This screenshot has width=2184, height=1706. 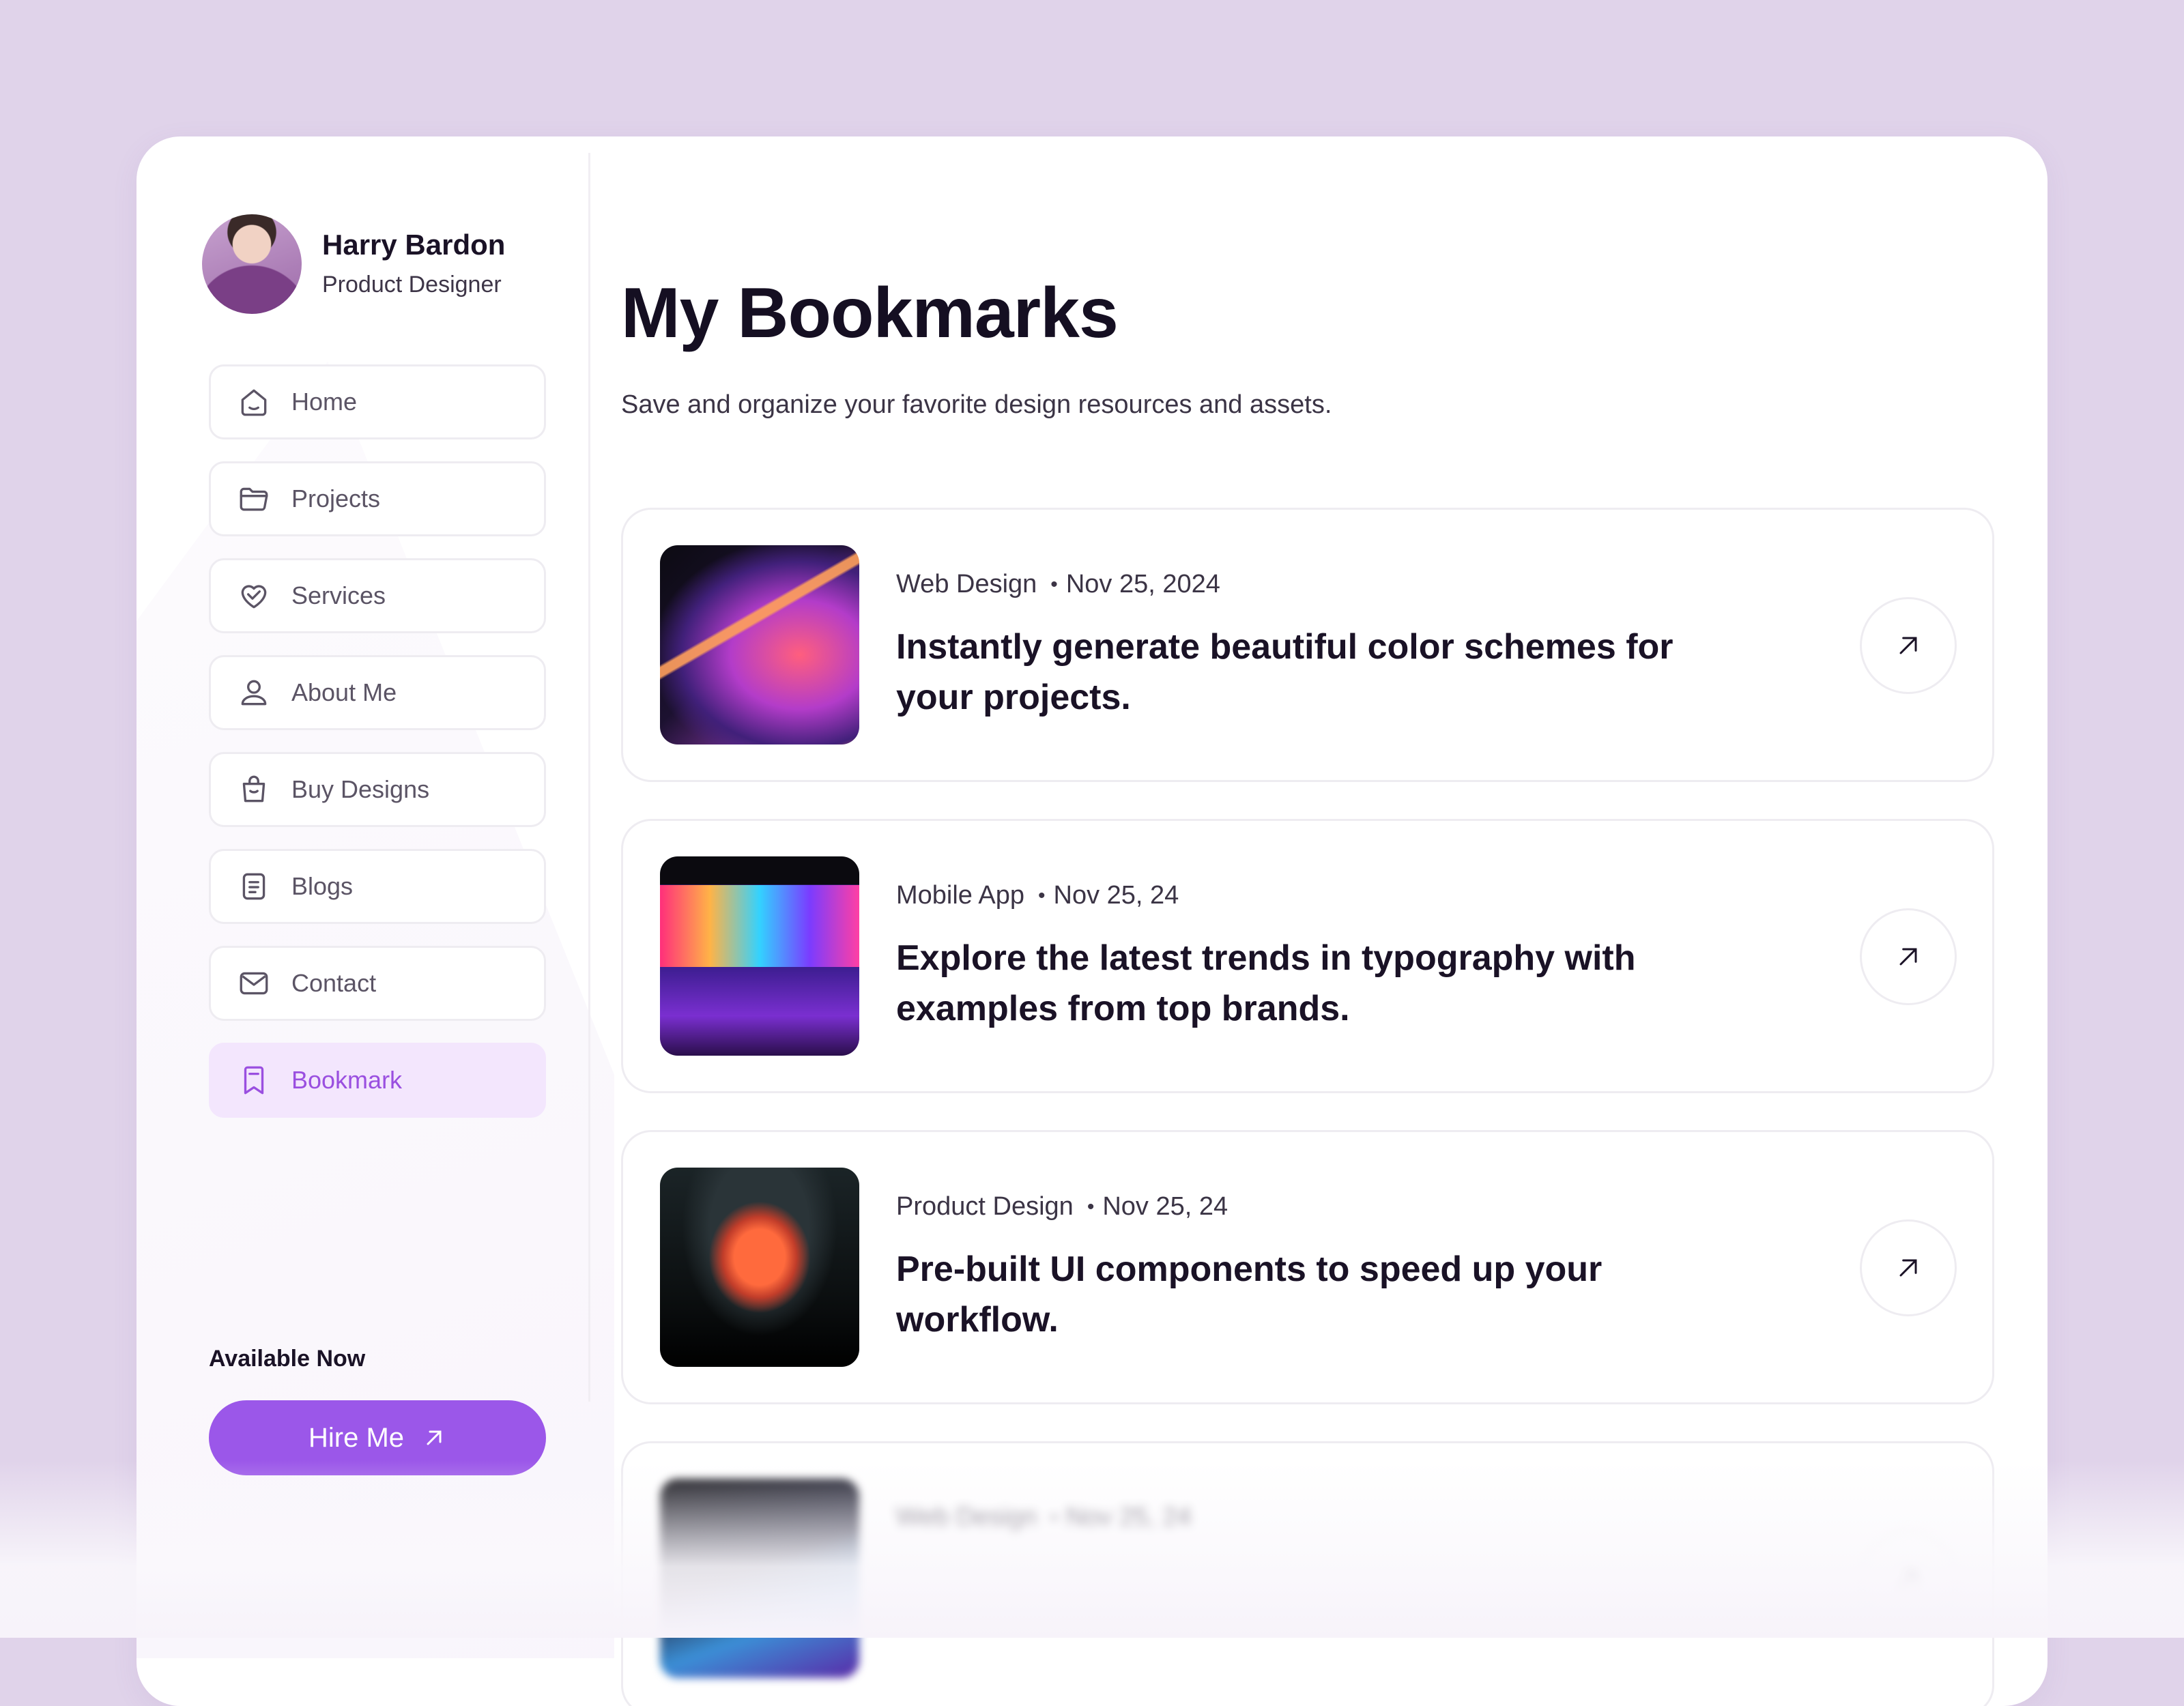 What do you see at coordinates (254, 499) in the screenshot?
I see `folder-icon` at bounding box center [254, 499].